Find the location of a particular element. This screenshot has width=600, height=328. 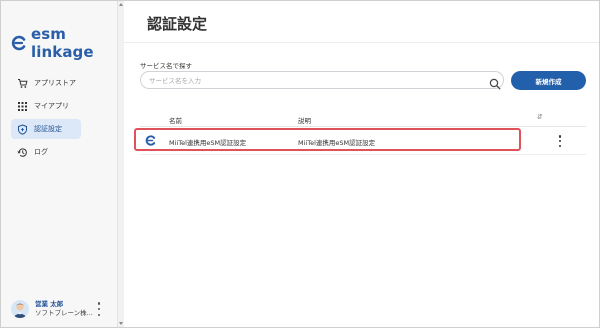

user-name: 営業 太郎 is located at coordinates (49, 304).